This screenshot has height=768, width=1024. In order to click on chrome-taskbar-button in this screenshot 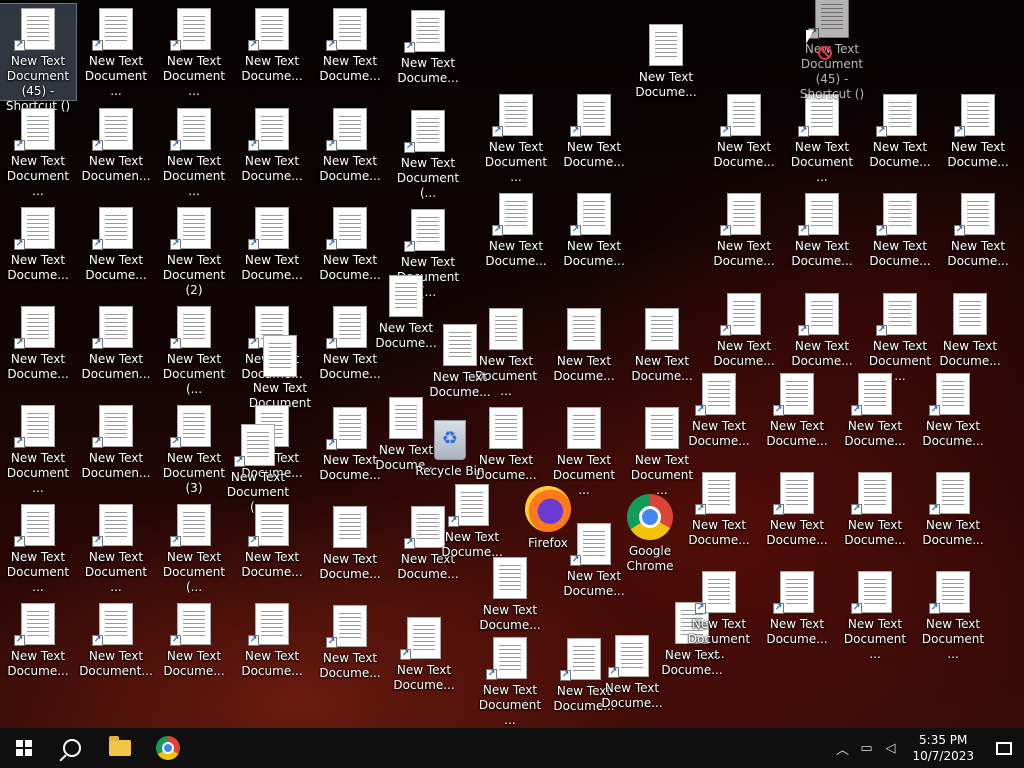, I will do `click(168, 748)`.